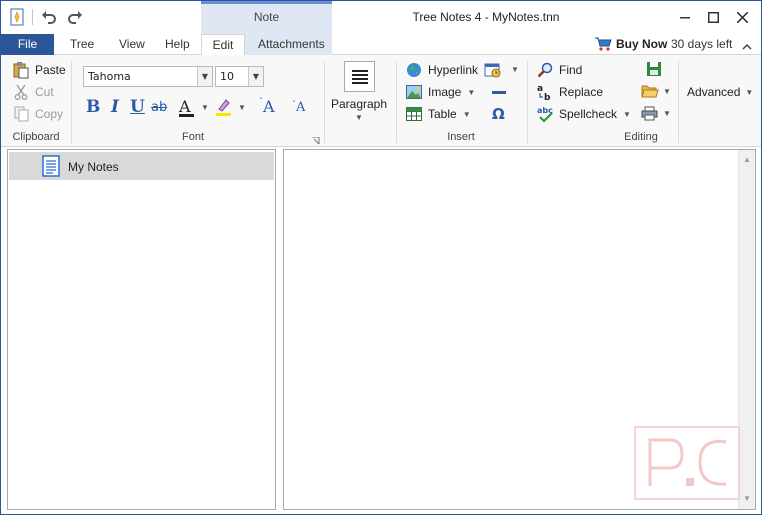 The width and height of the screenshot is (762, 515). I want to click on image-button: Image ▼, so click(440, 92).